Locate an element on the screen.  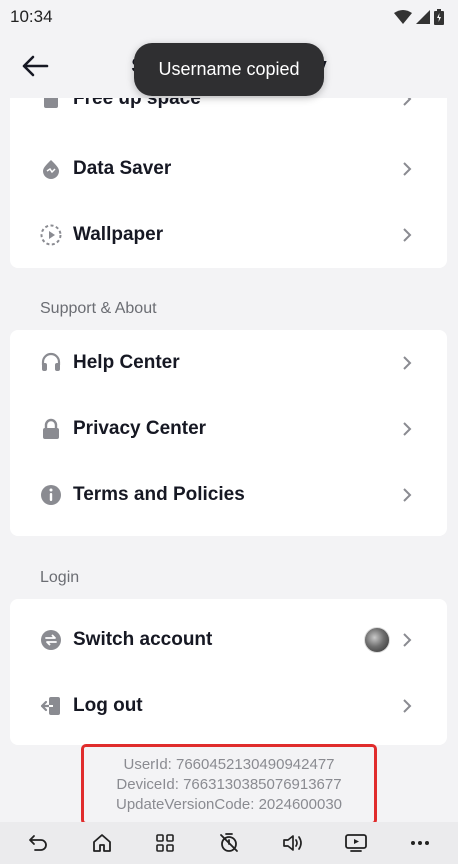
headset-icon is located at coordinates (51, 363).